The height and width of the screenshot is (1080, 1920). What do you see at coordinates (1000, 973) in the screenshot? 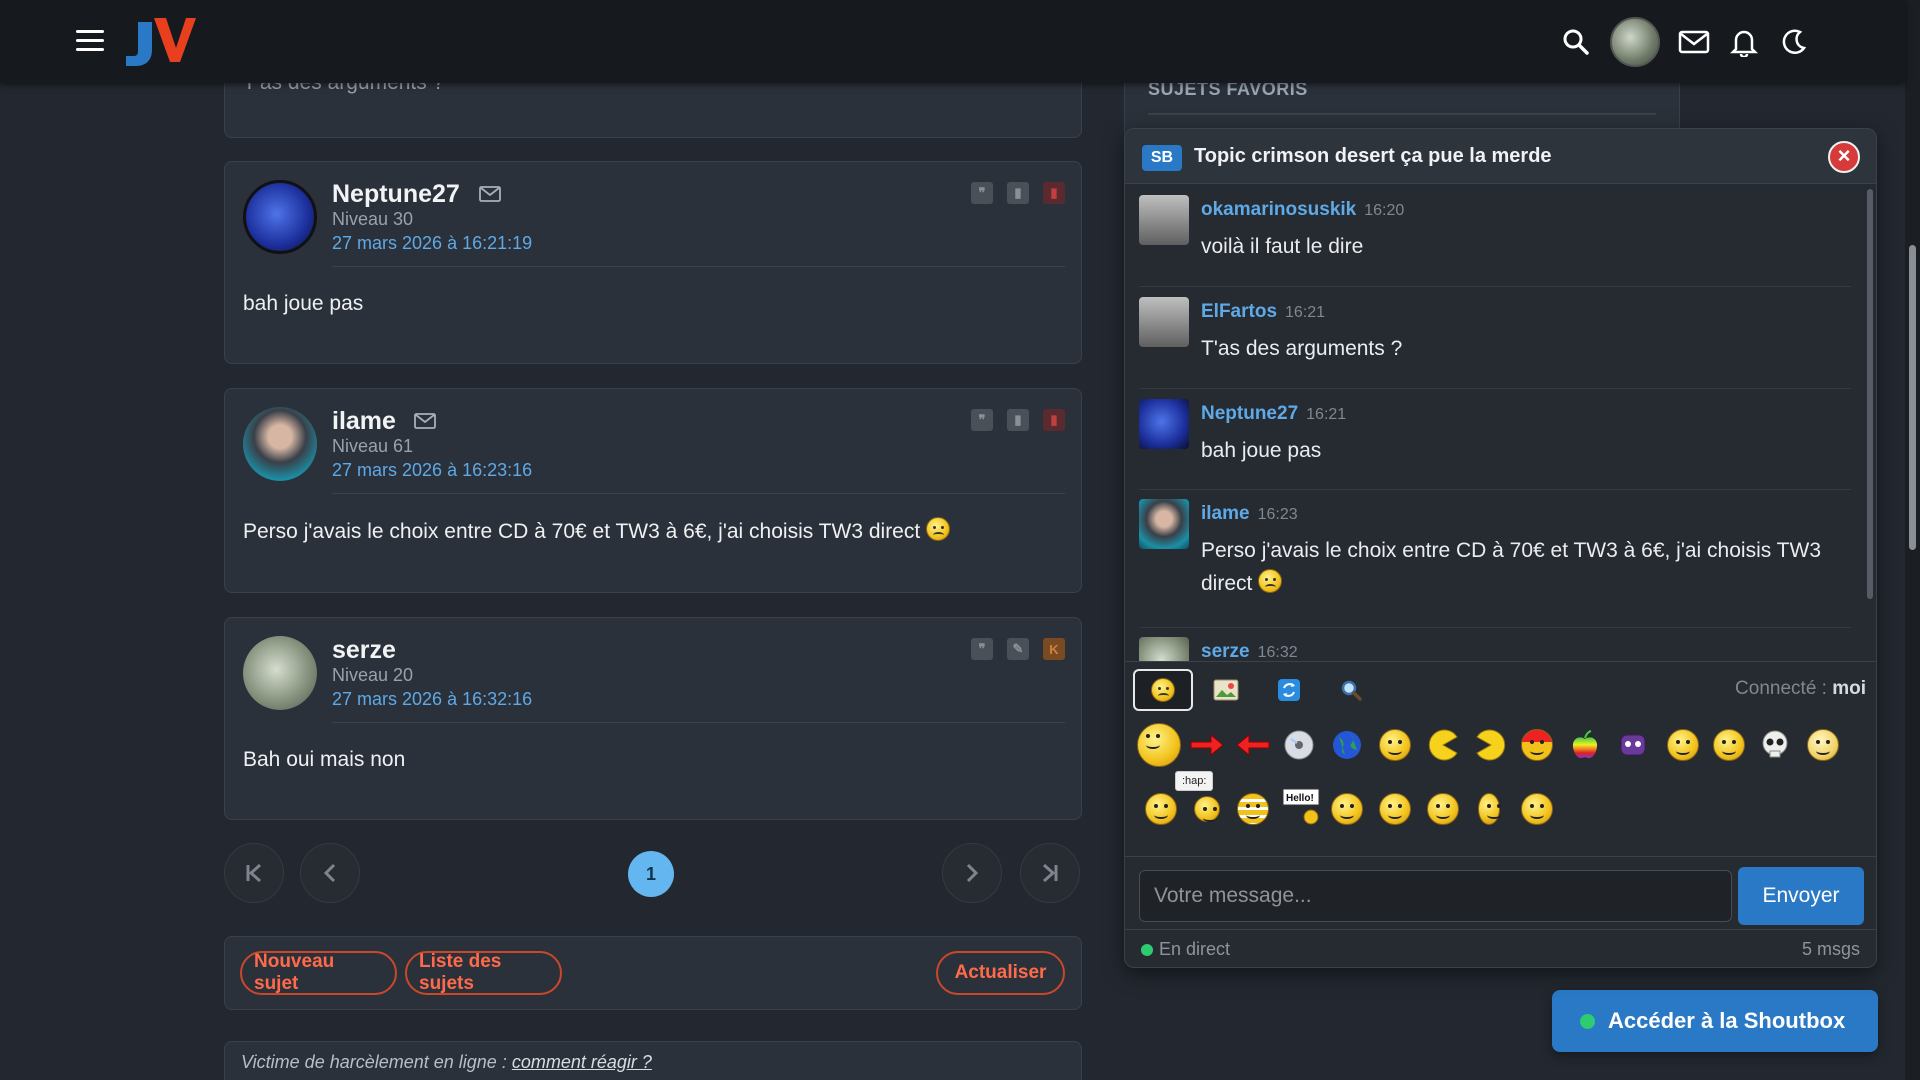
I see `refresh-button: Actualiser` at bounding box center [1000, 973].